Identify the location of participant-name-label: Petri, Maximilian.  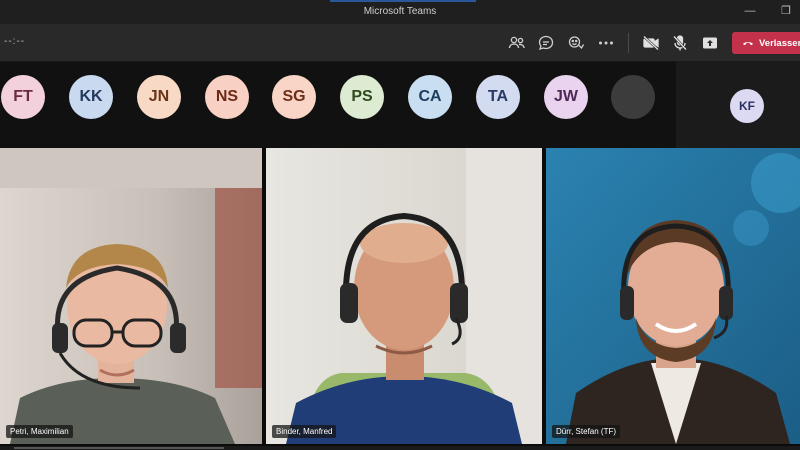
(39, 431).